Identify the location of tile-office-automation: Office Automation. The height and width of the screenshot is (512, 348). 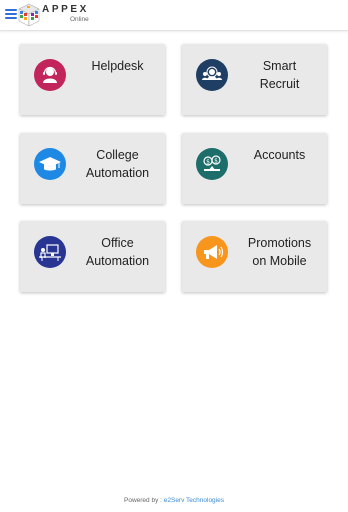
(92, 256).